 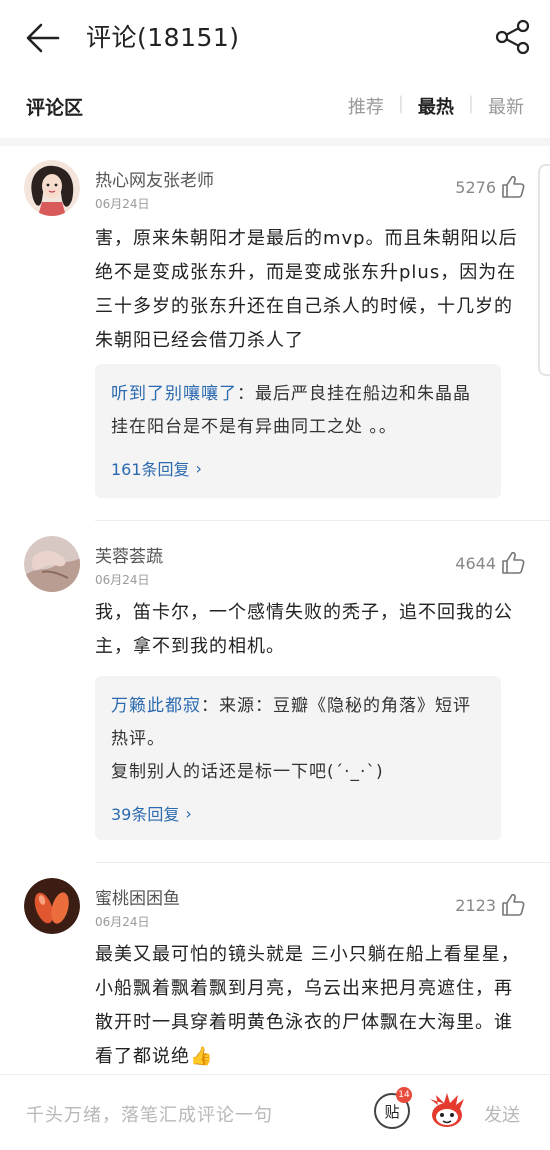 What do you see at coordinates (544, 270) in the screenshot?
I see `scroll-indicator` at bounding box center [544, 270].